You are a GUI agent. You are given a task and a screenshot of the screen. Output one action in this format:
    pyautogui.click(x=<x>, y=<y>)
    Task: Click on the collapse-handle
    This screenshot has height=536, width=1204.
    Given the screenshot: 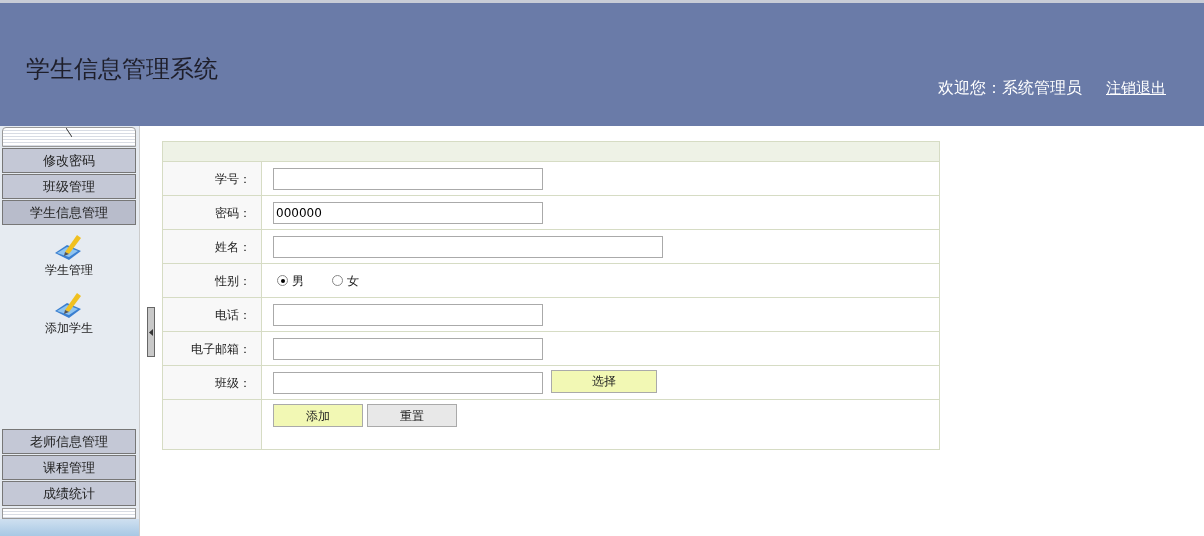 What is the action you would take?
    pyautogui.click(x=151, y=332)
    